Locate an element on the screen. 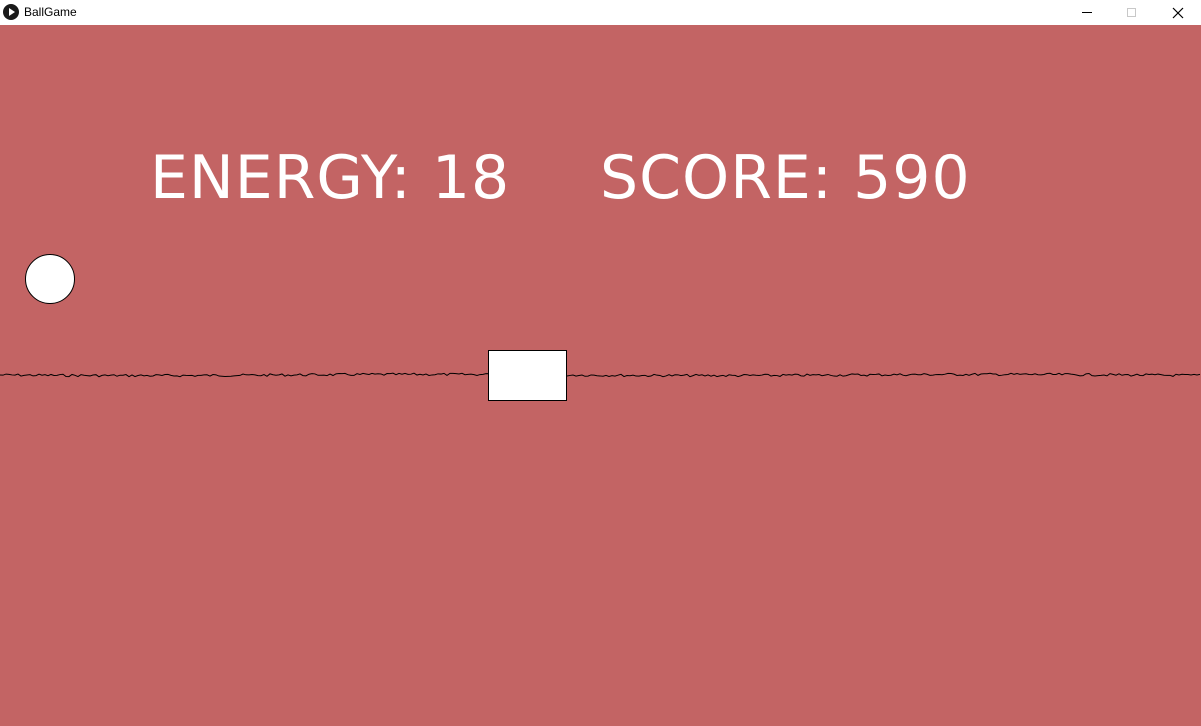 The width and height of the screenshot is (1201, 726). ball is located at coordinates (50, 279).